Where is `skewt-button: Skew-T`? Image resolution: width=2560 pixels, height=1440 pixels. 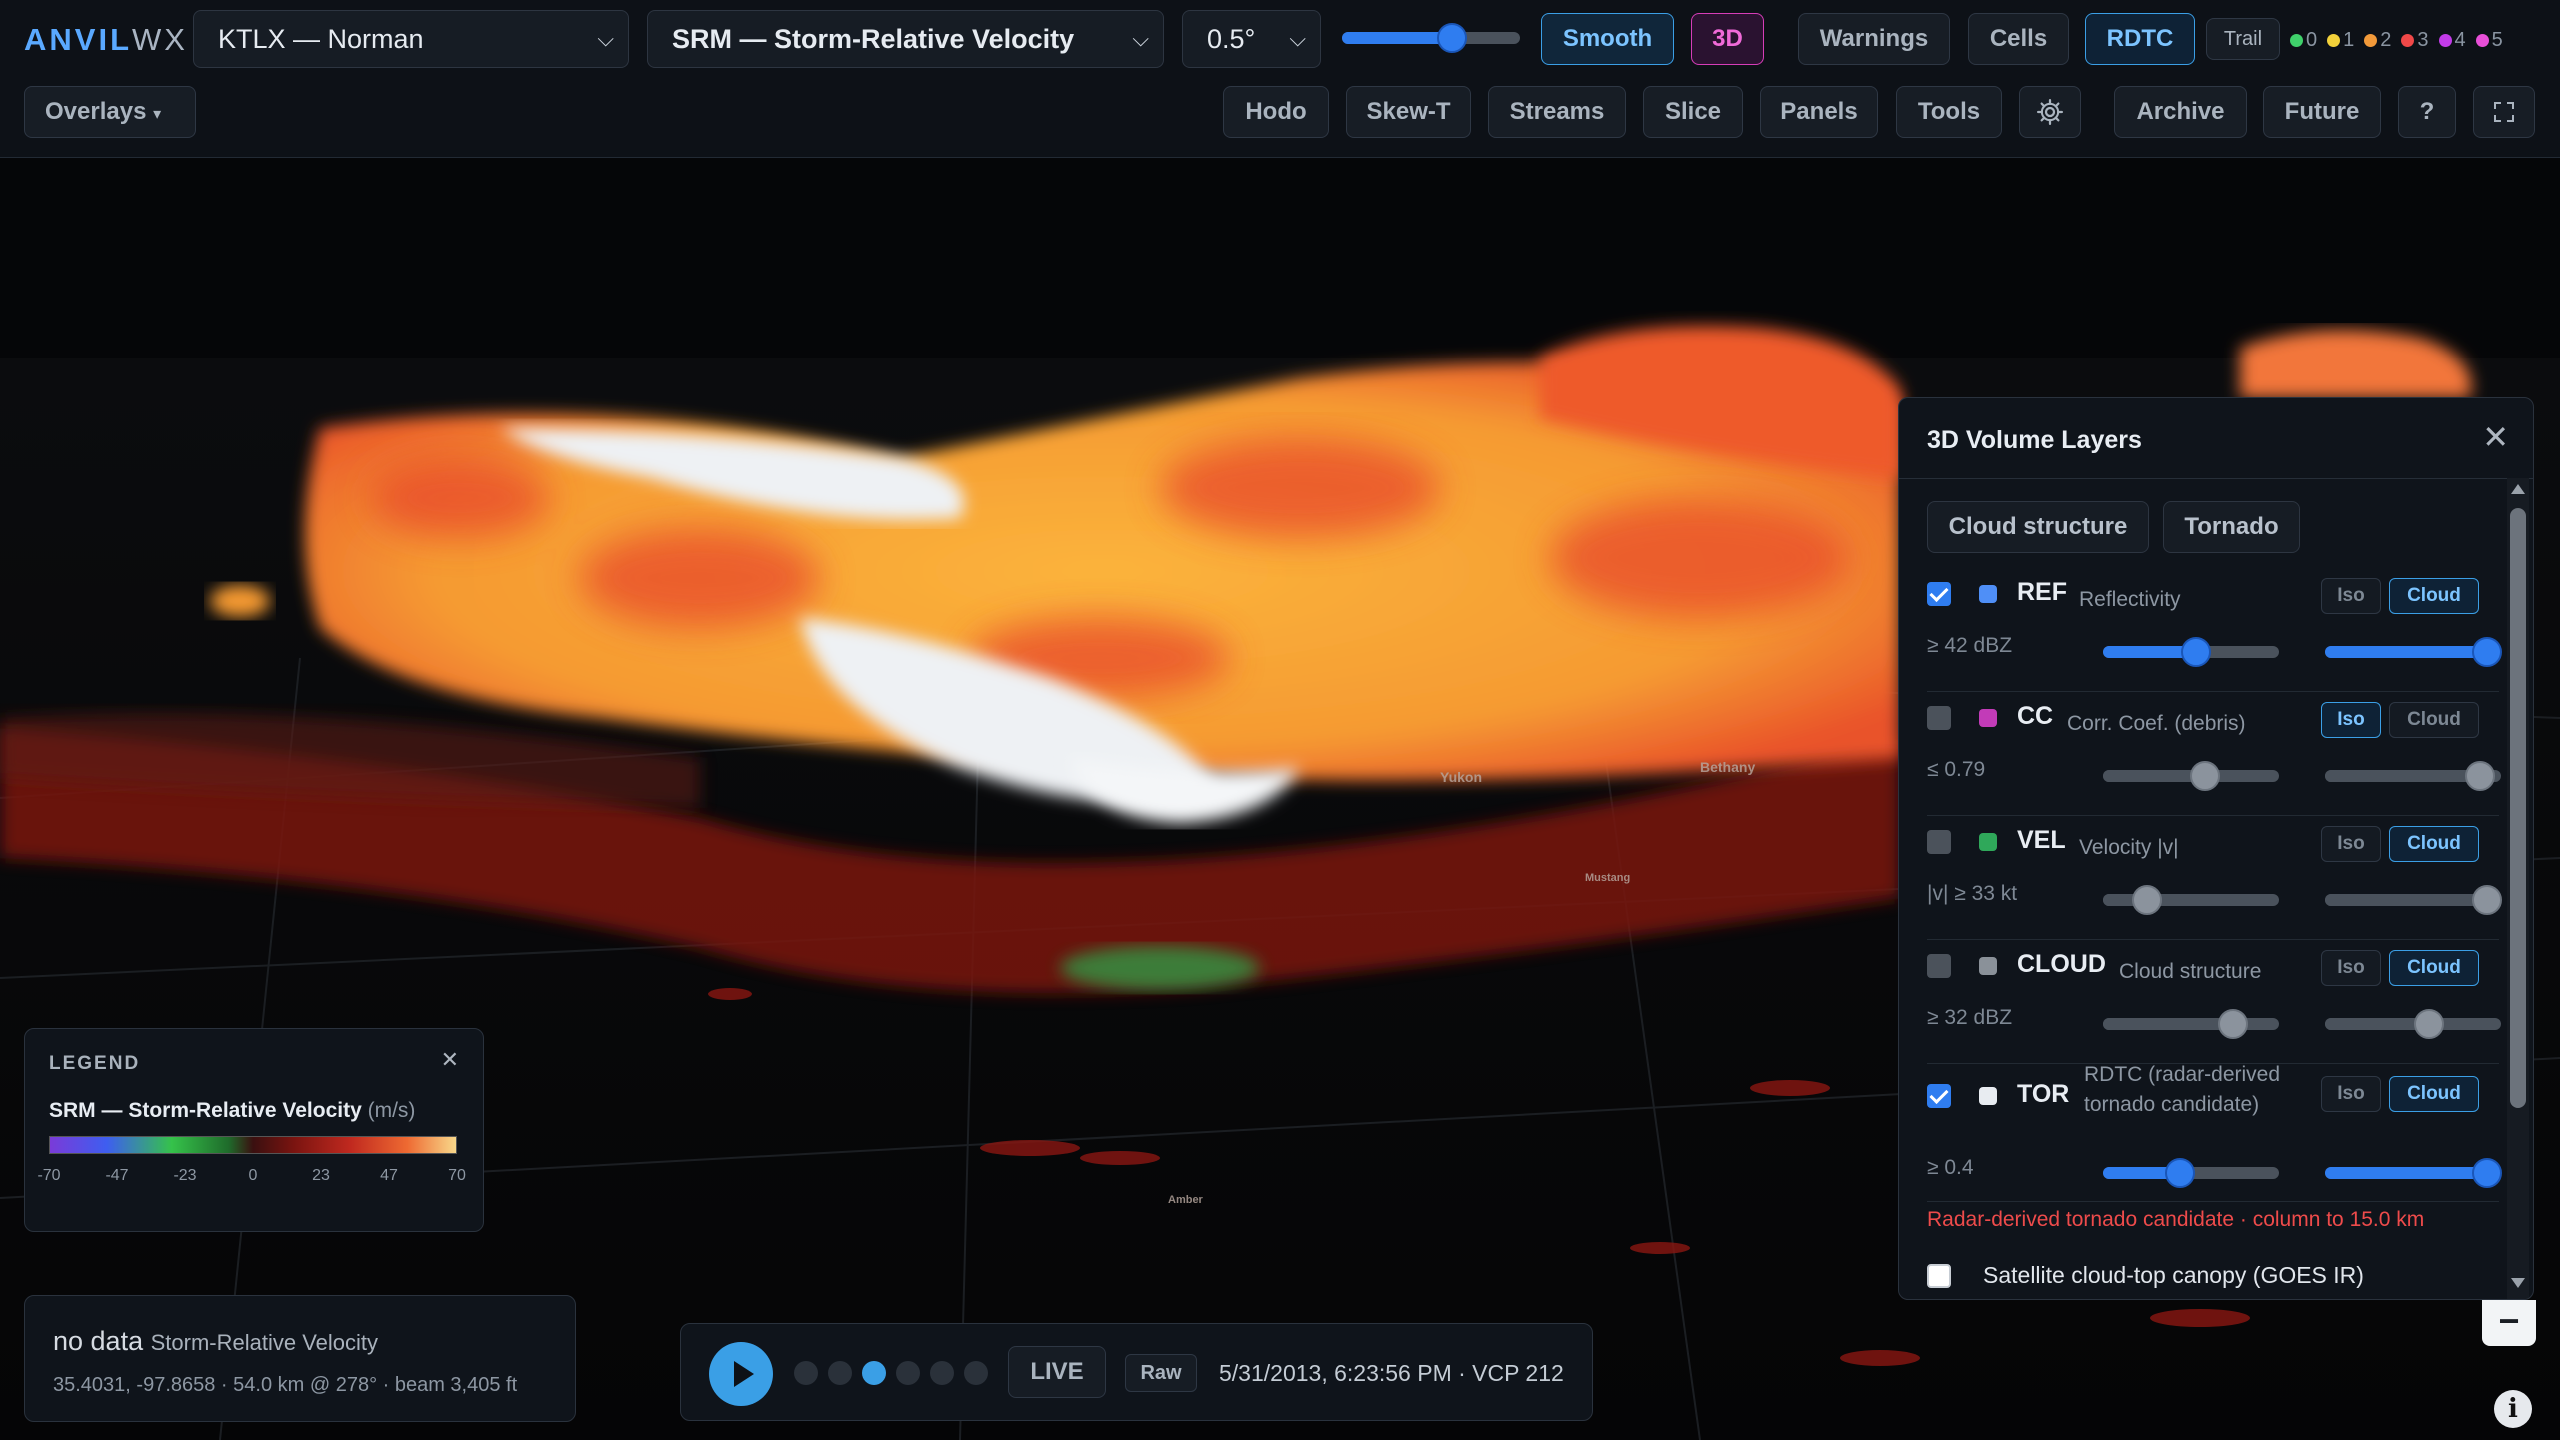
skewt-button: Skew-T is located at coordinates (1408, 112).